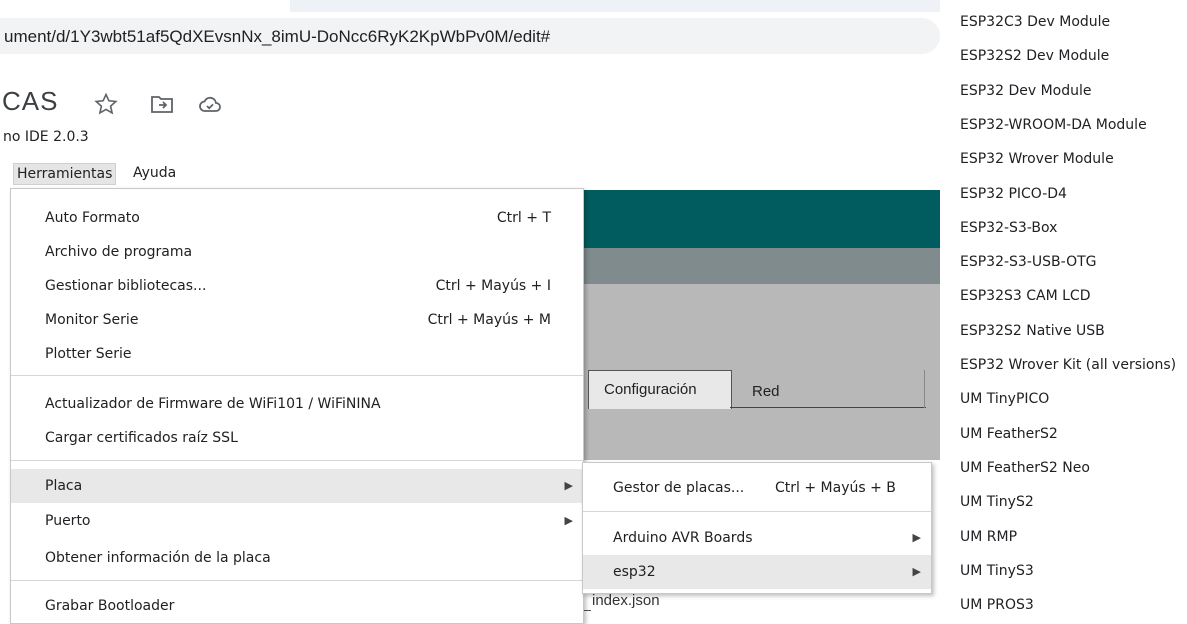  What do you see at coordinates (493, 286) in the screenshot?
I see `shortcut-label: Ctrl + Mayús + I` at bounding box center [493, 286].